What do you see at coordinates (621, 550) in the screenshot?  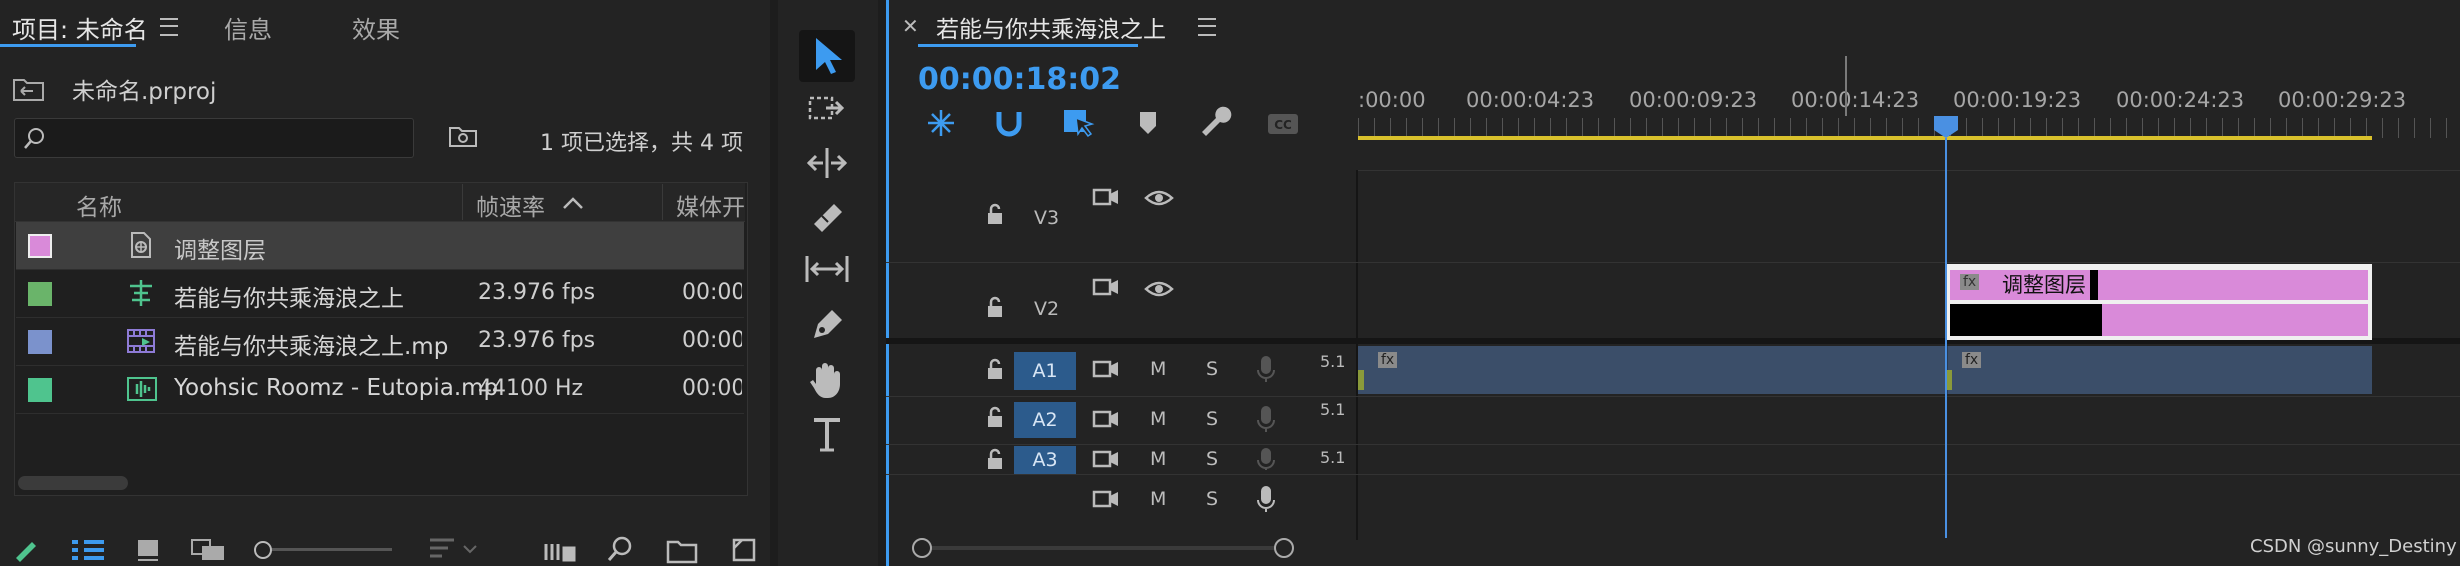 I see `find-icon` at bounding box center [621, 550].